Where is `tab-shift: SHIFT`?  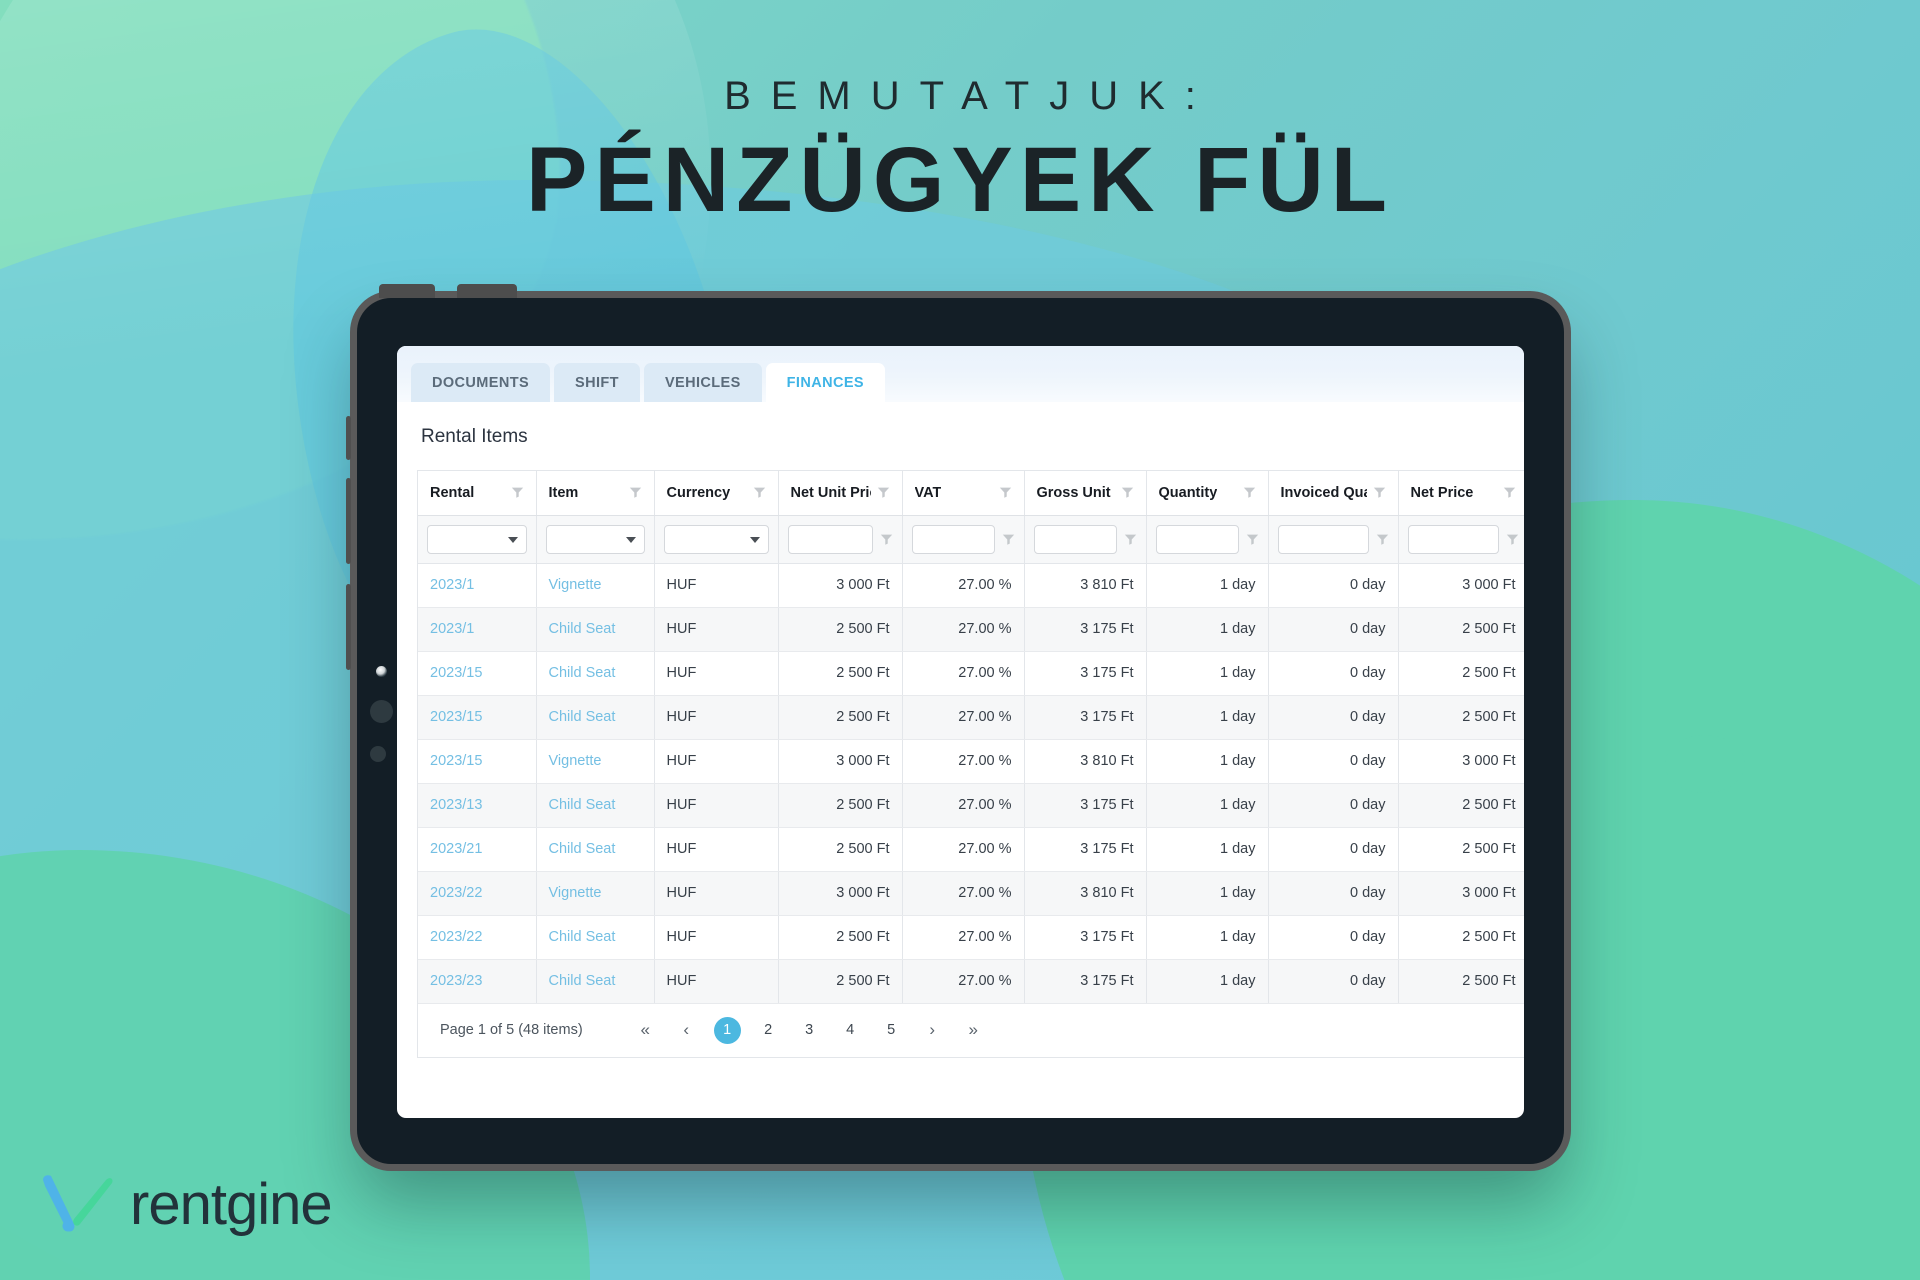
tab-shift: SHIFT is located at coordinates (597, 382).